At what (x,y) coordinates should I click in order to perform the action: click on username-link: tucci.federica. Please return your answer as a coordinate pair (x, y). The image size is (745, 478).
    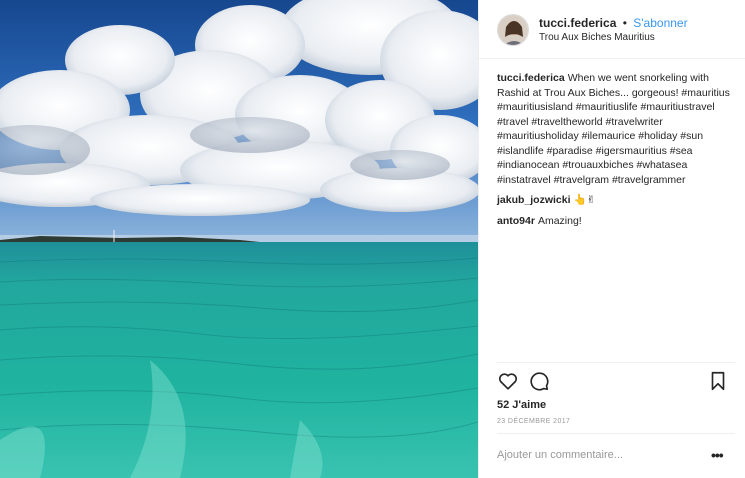
    Looking at the image, I should click on (577, 23).